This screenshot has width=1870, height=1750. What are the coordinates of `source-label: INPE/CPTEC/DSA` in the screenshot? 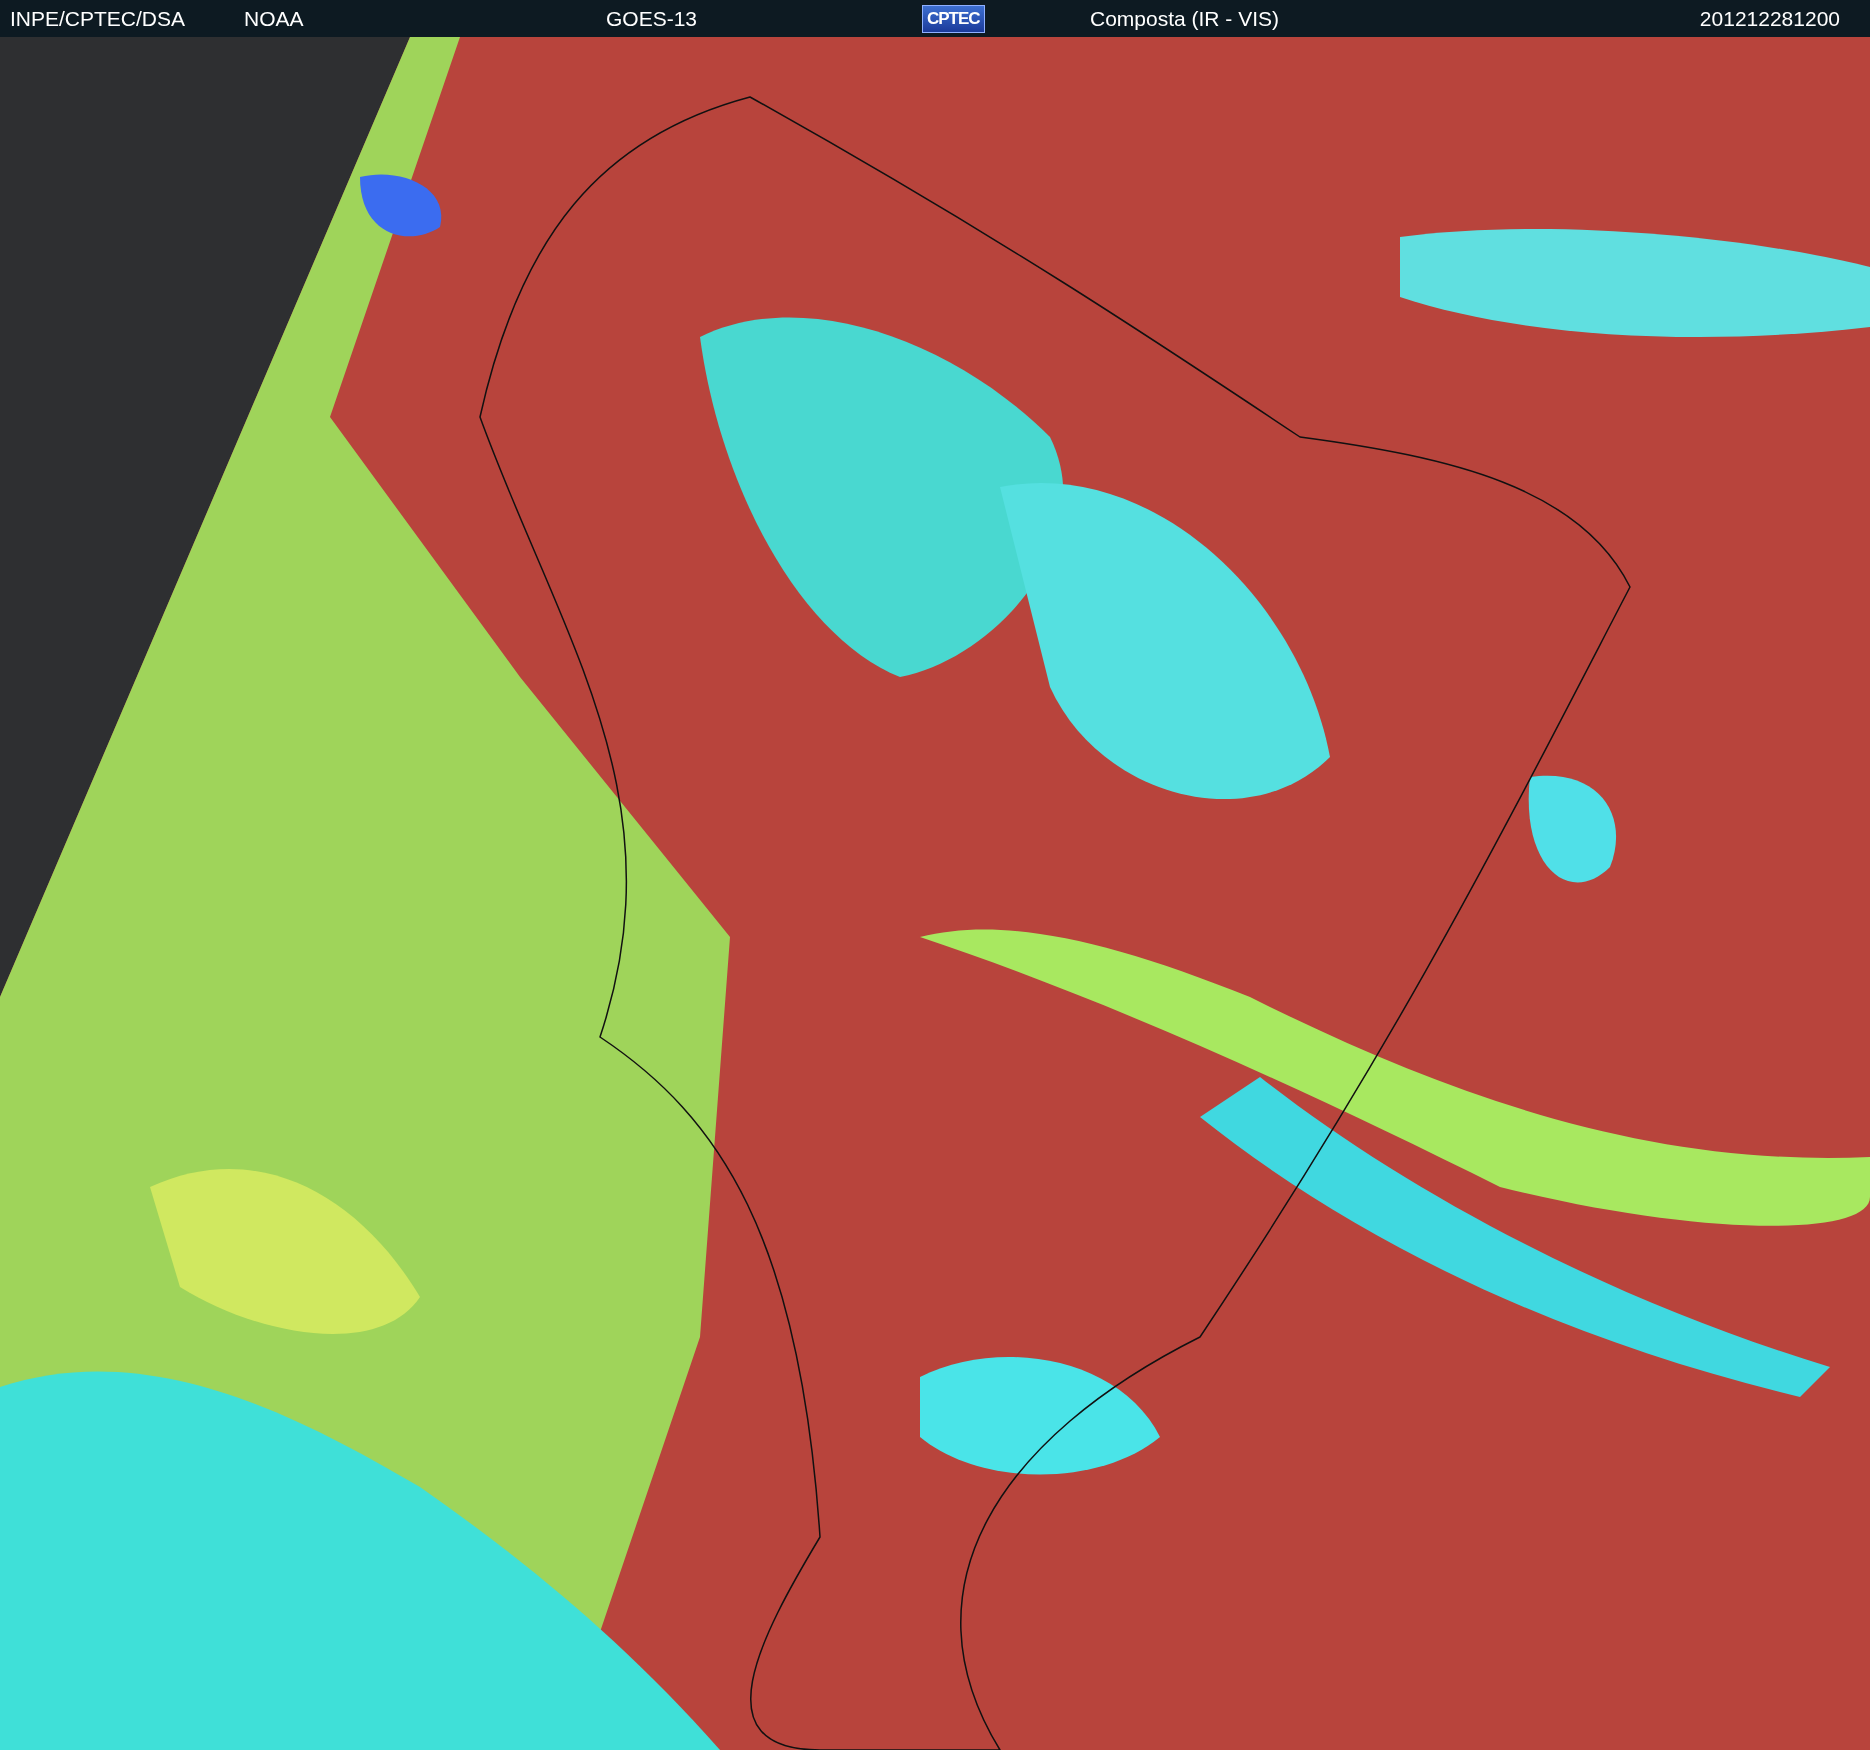 It's located at (98, 18).